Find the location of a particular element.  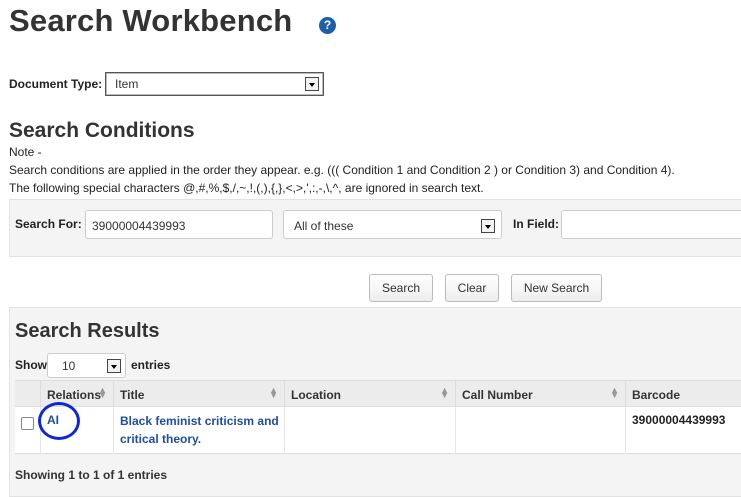

note-label: Note - is located at coordinates (25, 152).